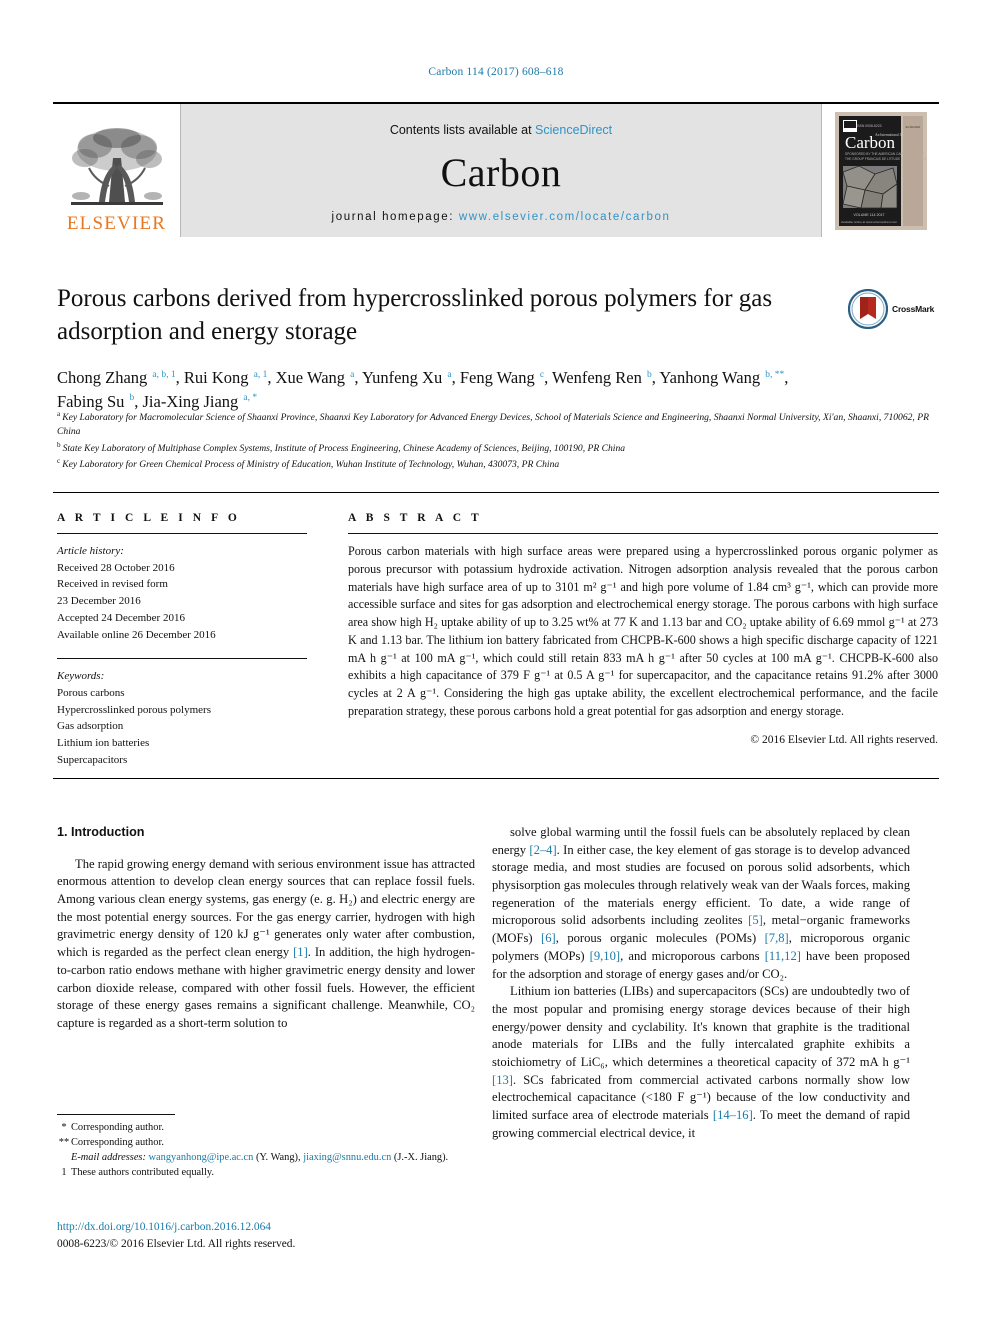 This screenshot has width=992, height=1323. Describe the element at coordinates (643, 533) in the screenshot. I see `abstract-rule` at that location.